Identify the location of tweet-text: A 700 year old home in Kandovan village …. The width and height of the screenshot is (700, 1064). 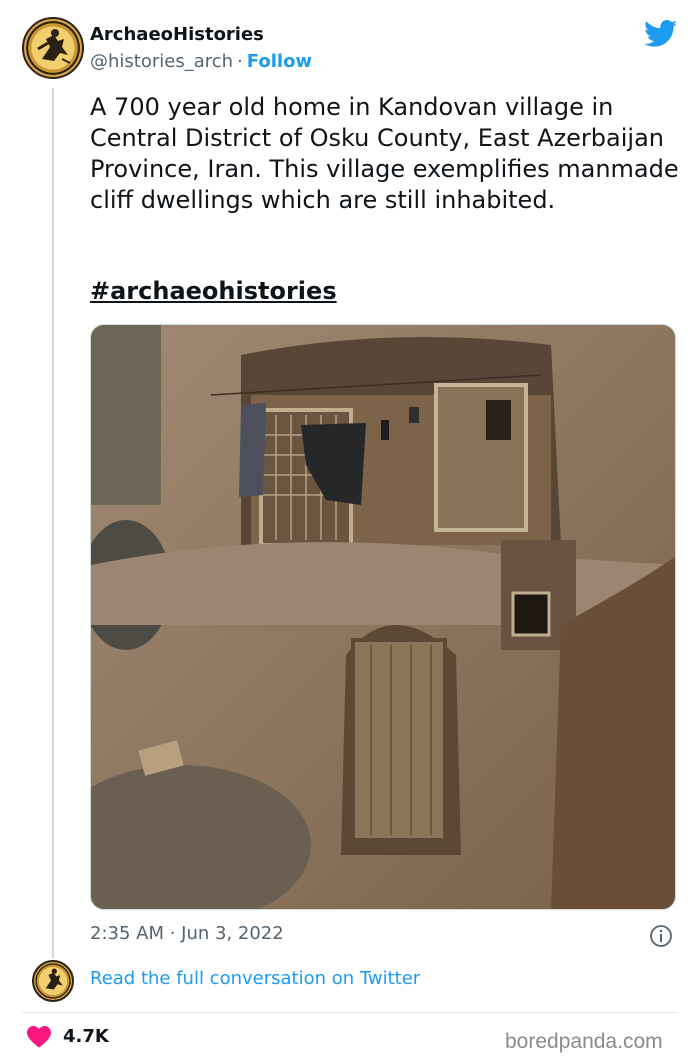
(384, 153).